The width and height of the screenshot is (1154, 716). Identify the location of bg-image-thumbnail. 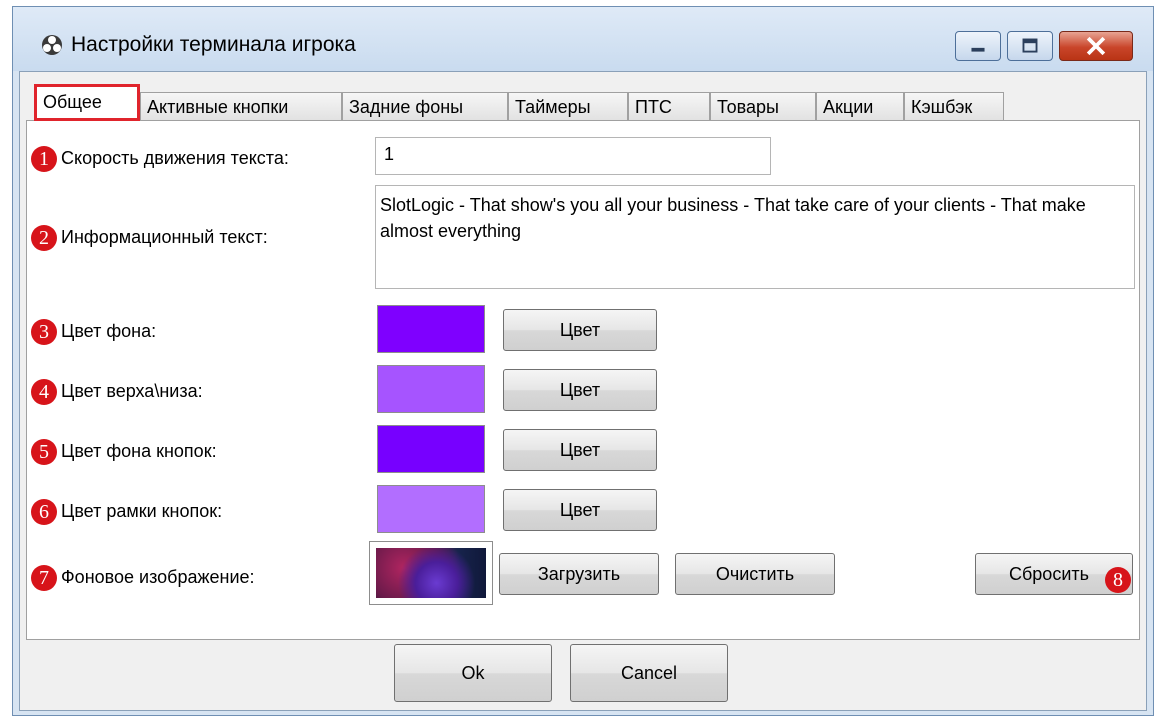
(431, 573).